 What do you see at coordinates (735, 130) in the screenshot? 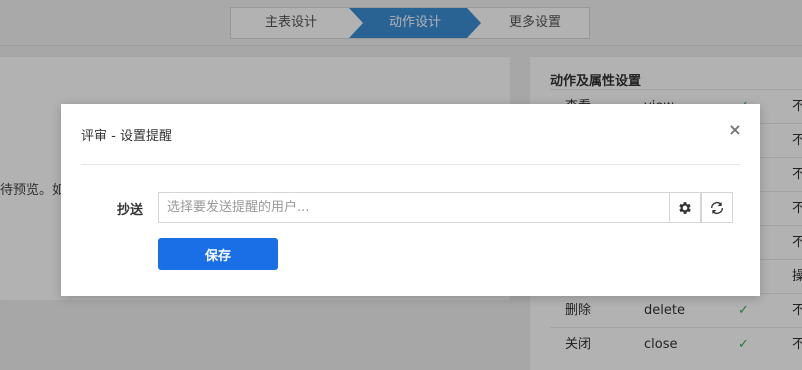
I see `close-icon: ×` at bounding box center [735, 130].